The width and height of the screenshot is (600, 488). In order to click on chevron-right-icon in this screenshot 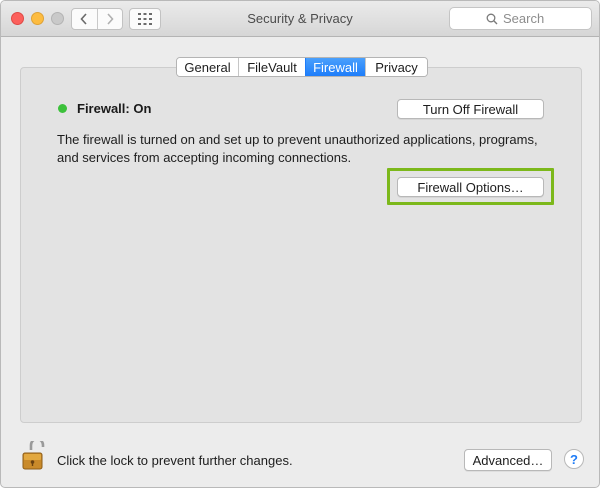, I will do `click(110, 19)`.